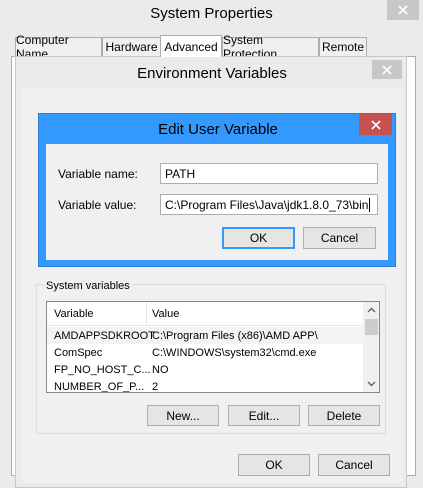 Image resolution: width=423 pixels, height=488 pixels. I want to click on environment-variables-title: Environment Variables, so click(212, 73).